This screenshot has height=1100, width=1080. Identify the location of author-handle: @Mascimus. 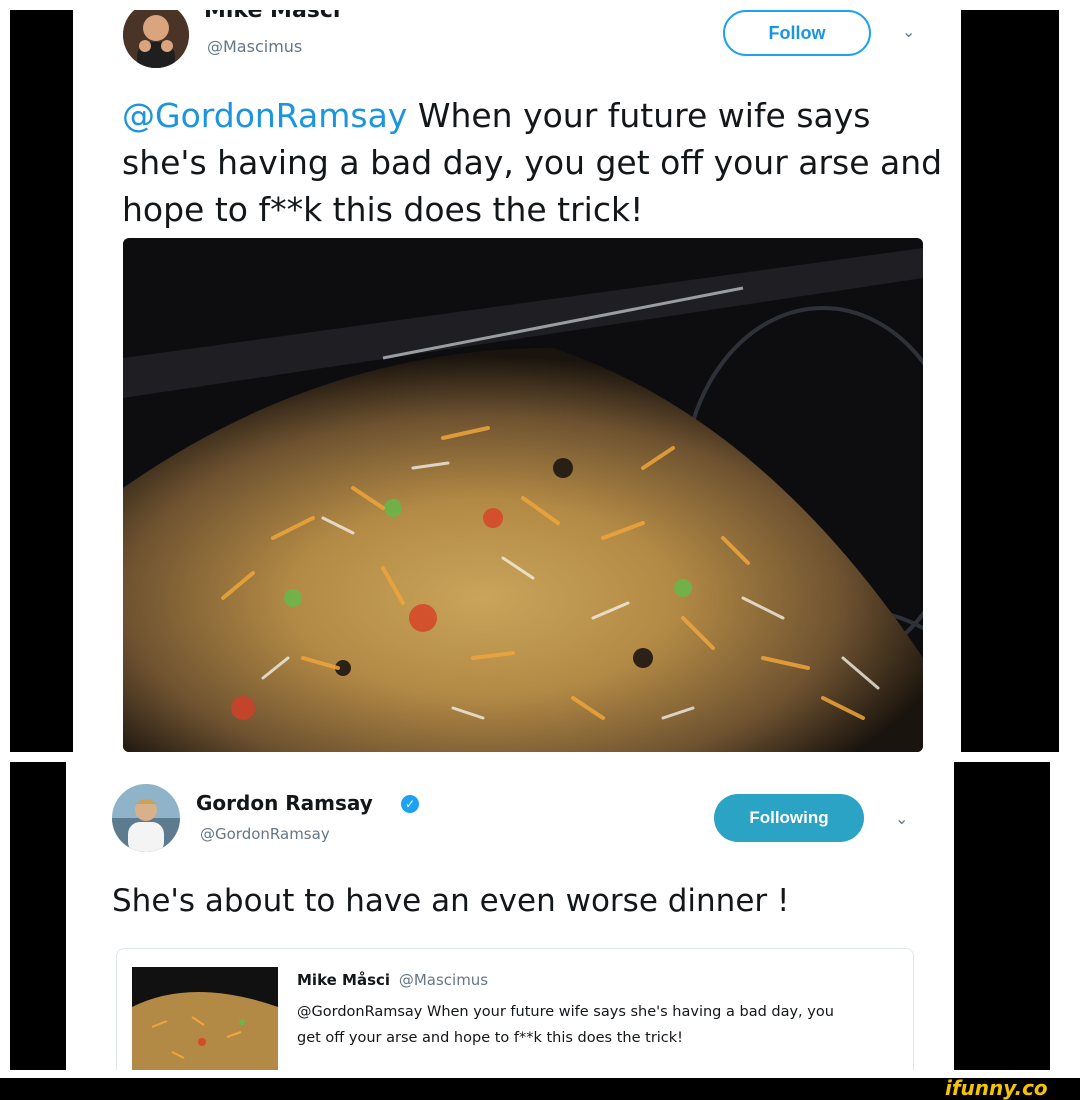
(254, 46).